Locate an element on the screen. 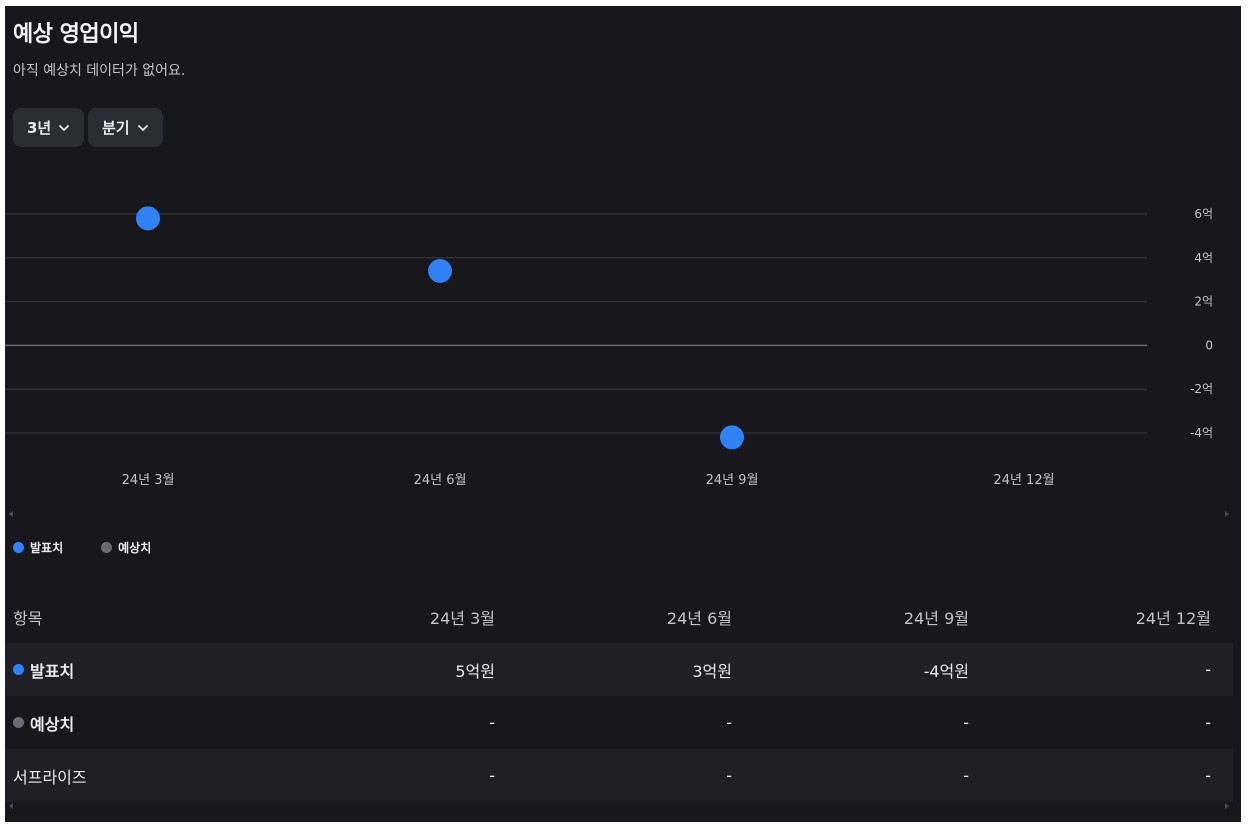 This screenshot has width=1259, height=828. row-label-estimate: 예상치 is located at coordinates (131, 723).